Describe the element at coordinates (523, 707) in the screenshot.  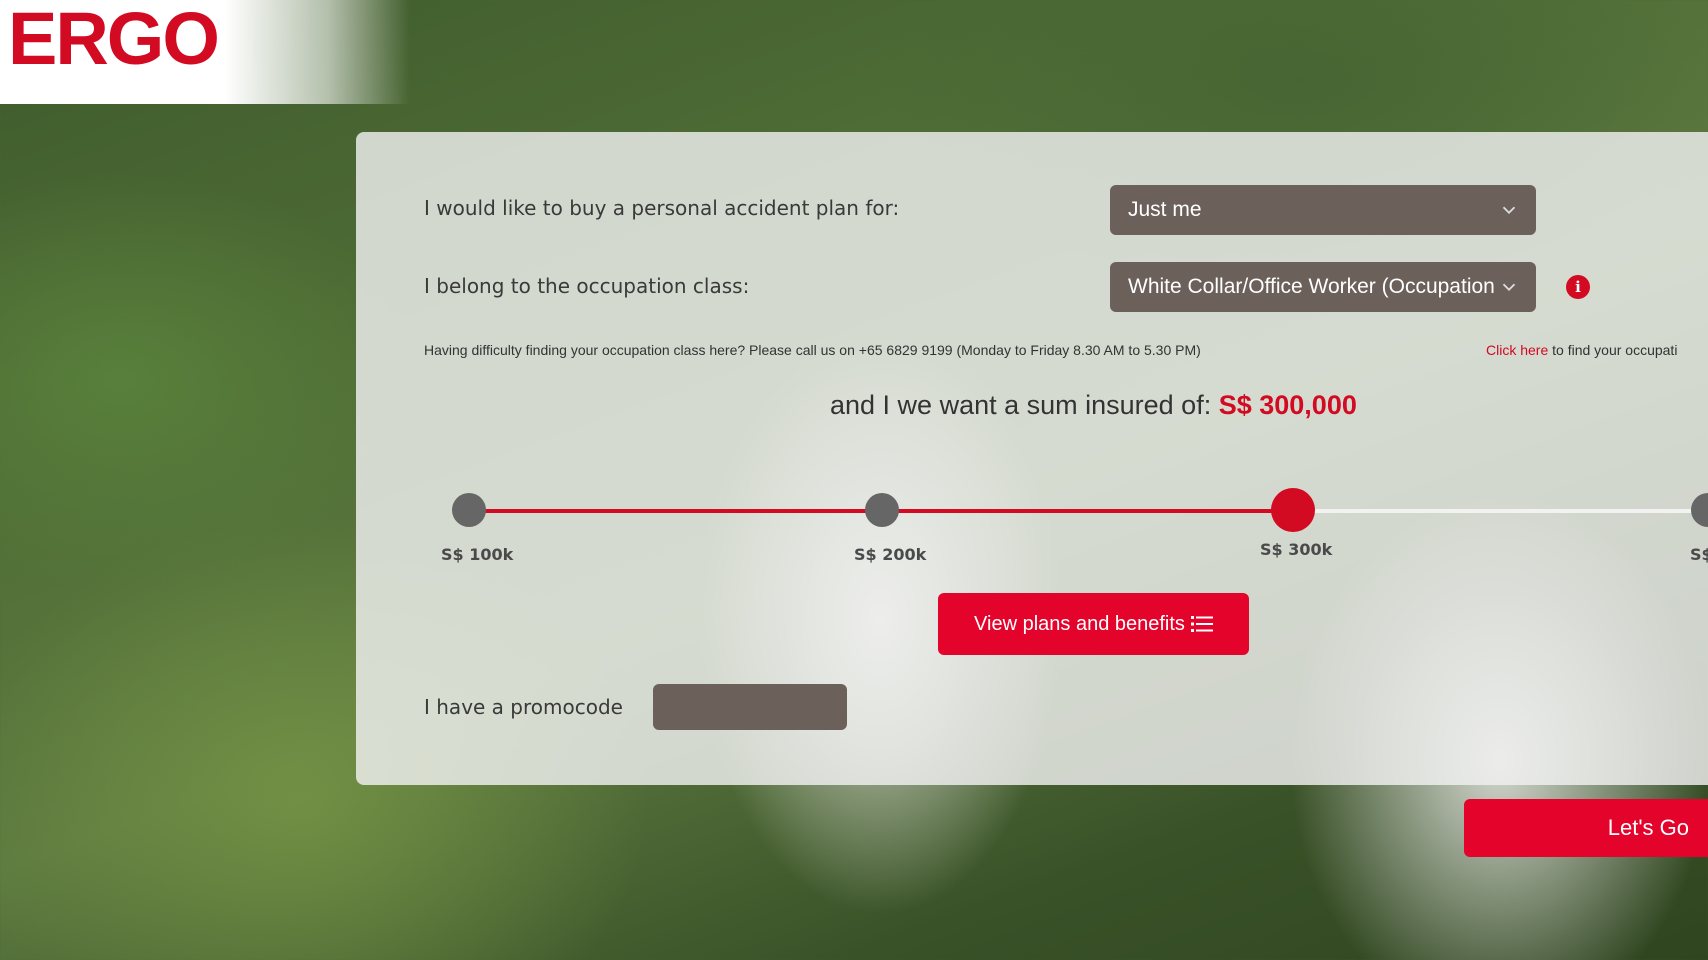
I see `promo-label: I have a promocode` at that location.